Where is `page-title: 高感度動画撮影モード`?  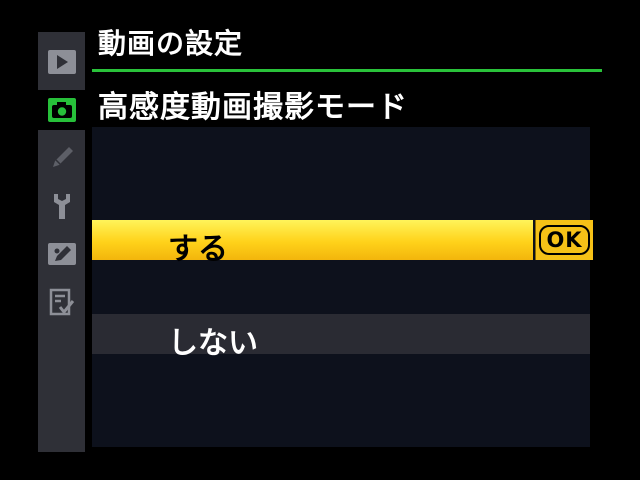
page-title: 高感度動画撮影モード is located at coordinates (253, 107).